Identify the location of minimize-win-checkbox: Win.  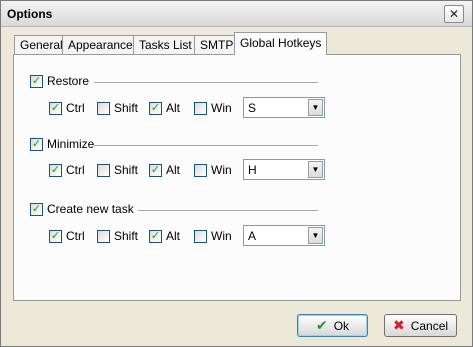
(213, 170).